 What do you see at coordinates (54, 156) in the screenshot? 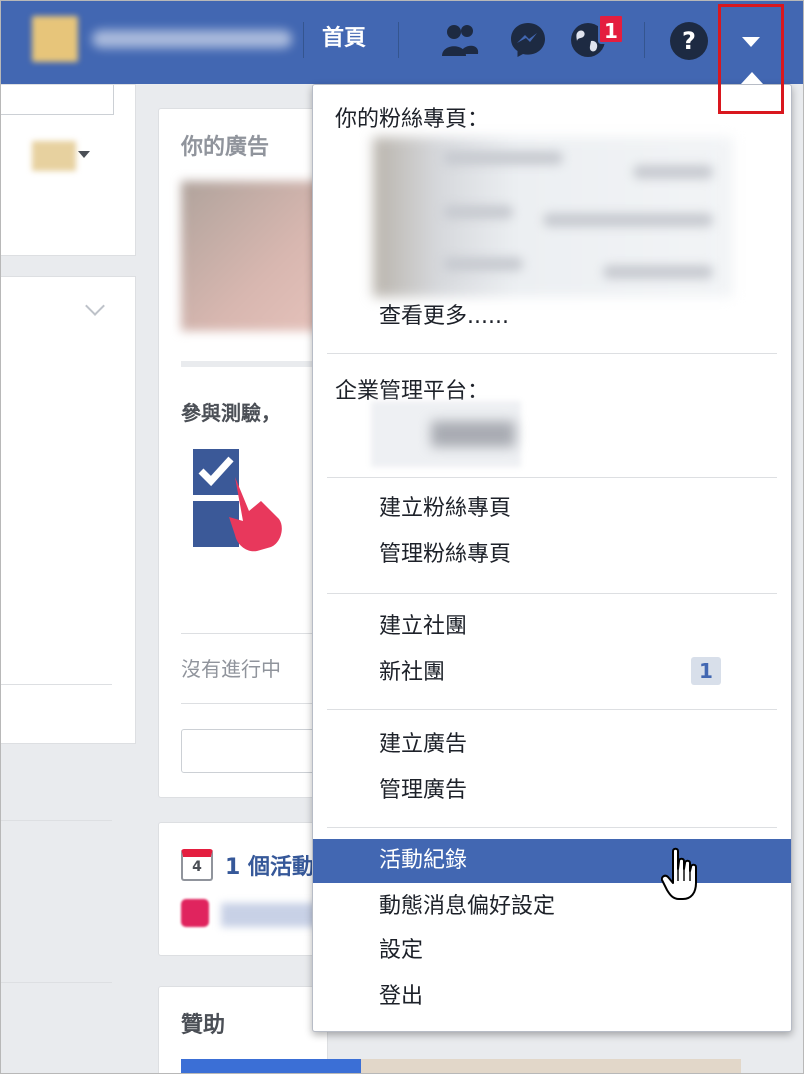
I see `audience-thumbnail` at bounding box center [54, 156].